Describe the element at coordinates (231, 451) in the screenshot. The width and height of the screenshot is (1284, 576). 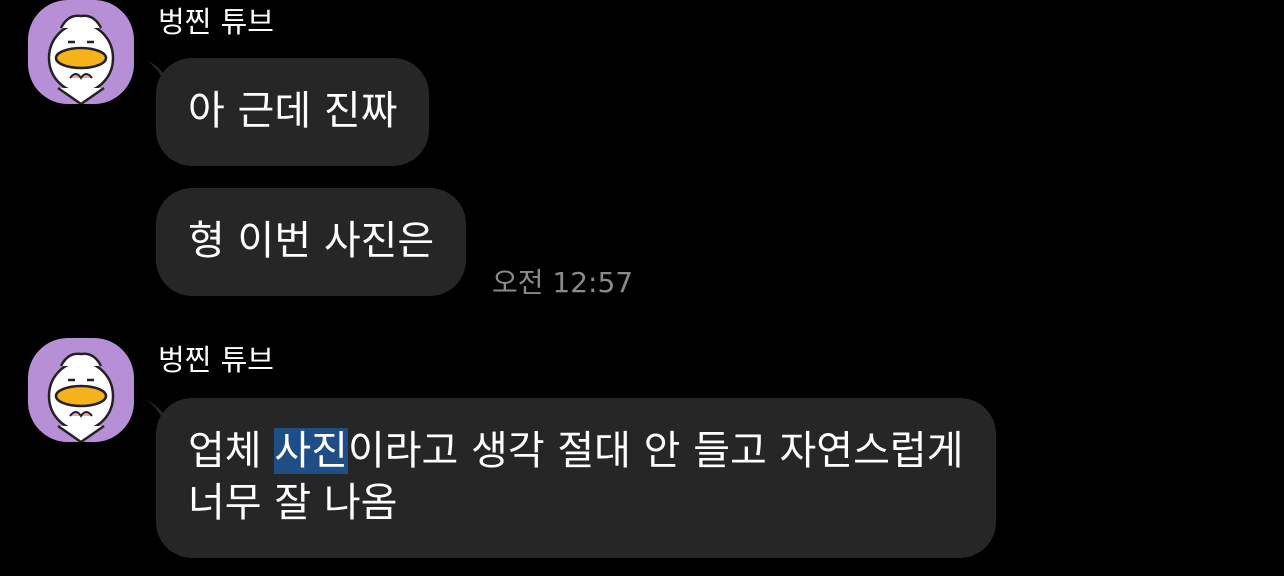
I see `message-text: 업체` at that location.